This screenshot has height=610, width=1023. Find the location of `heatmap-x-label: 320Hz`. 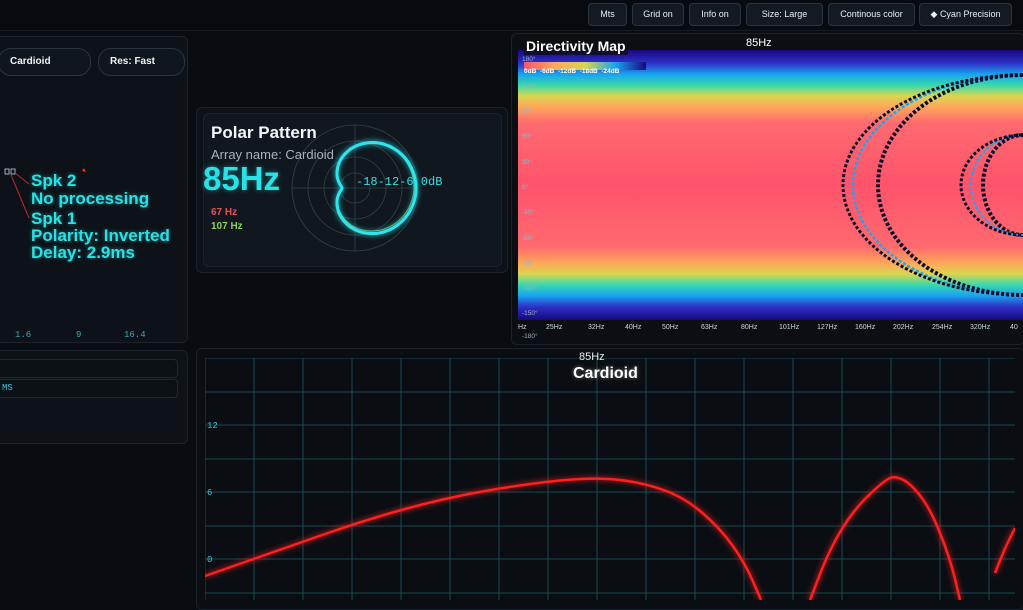

heatmap-x-label: 320Hz is located at coordinates (980, 327).